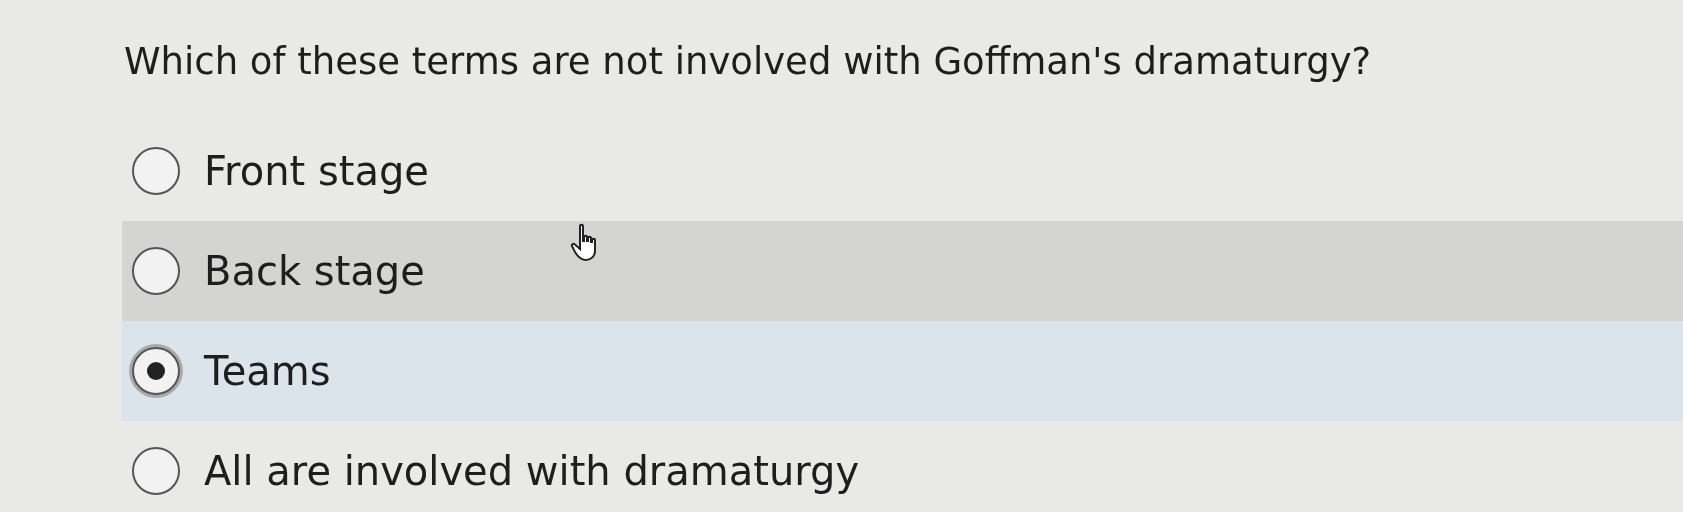 The image size is (1683, 512). What do you see at coordinates (316, 171) in the screenshot?
I see `option-label: Front stage` at bounding box center [316, 171].